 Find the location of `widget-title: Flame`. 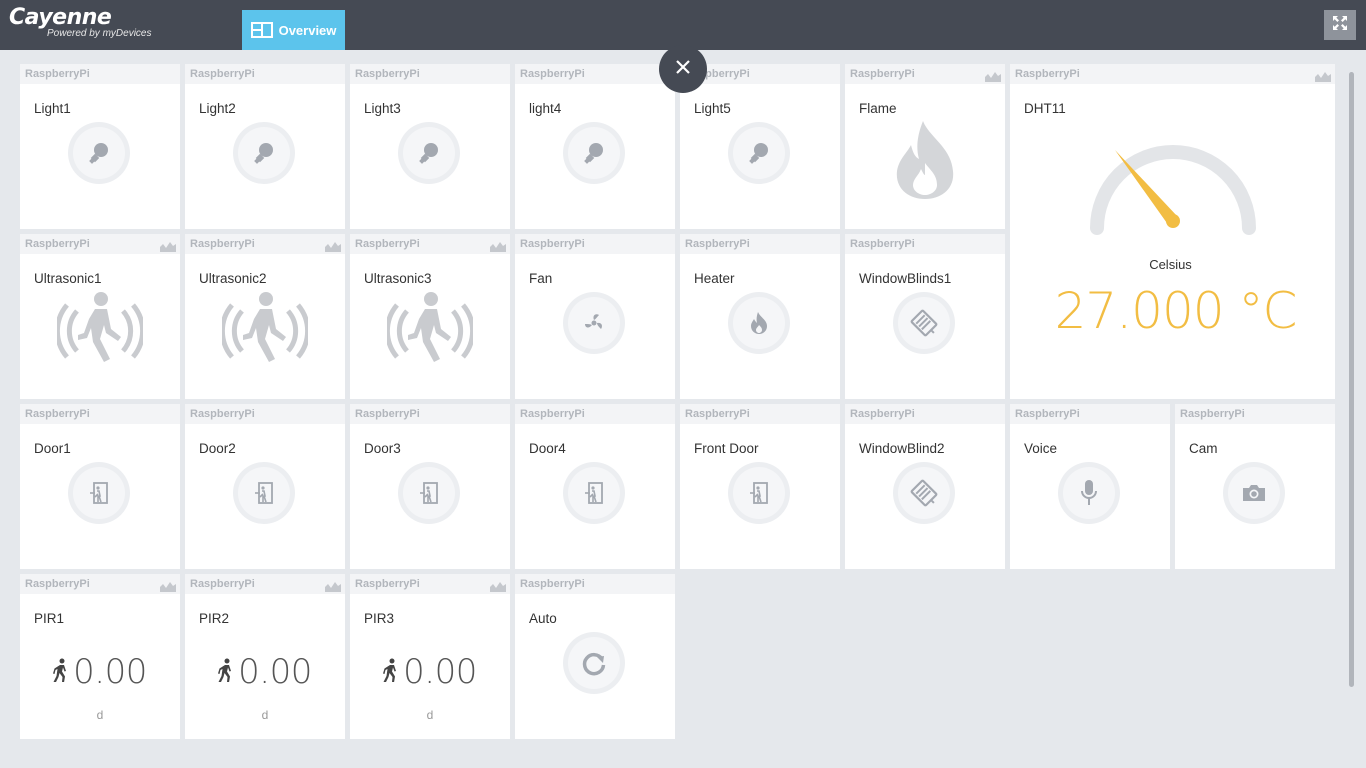

widget-title: Flame is located at coordinates (878, 108).